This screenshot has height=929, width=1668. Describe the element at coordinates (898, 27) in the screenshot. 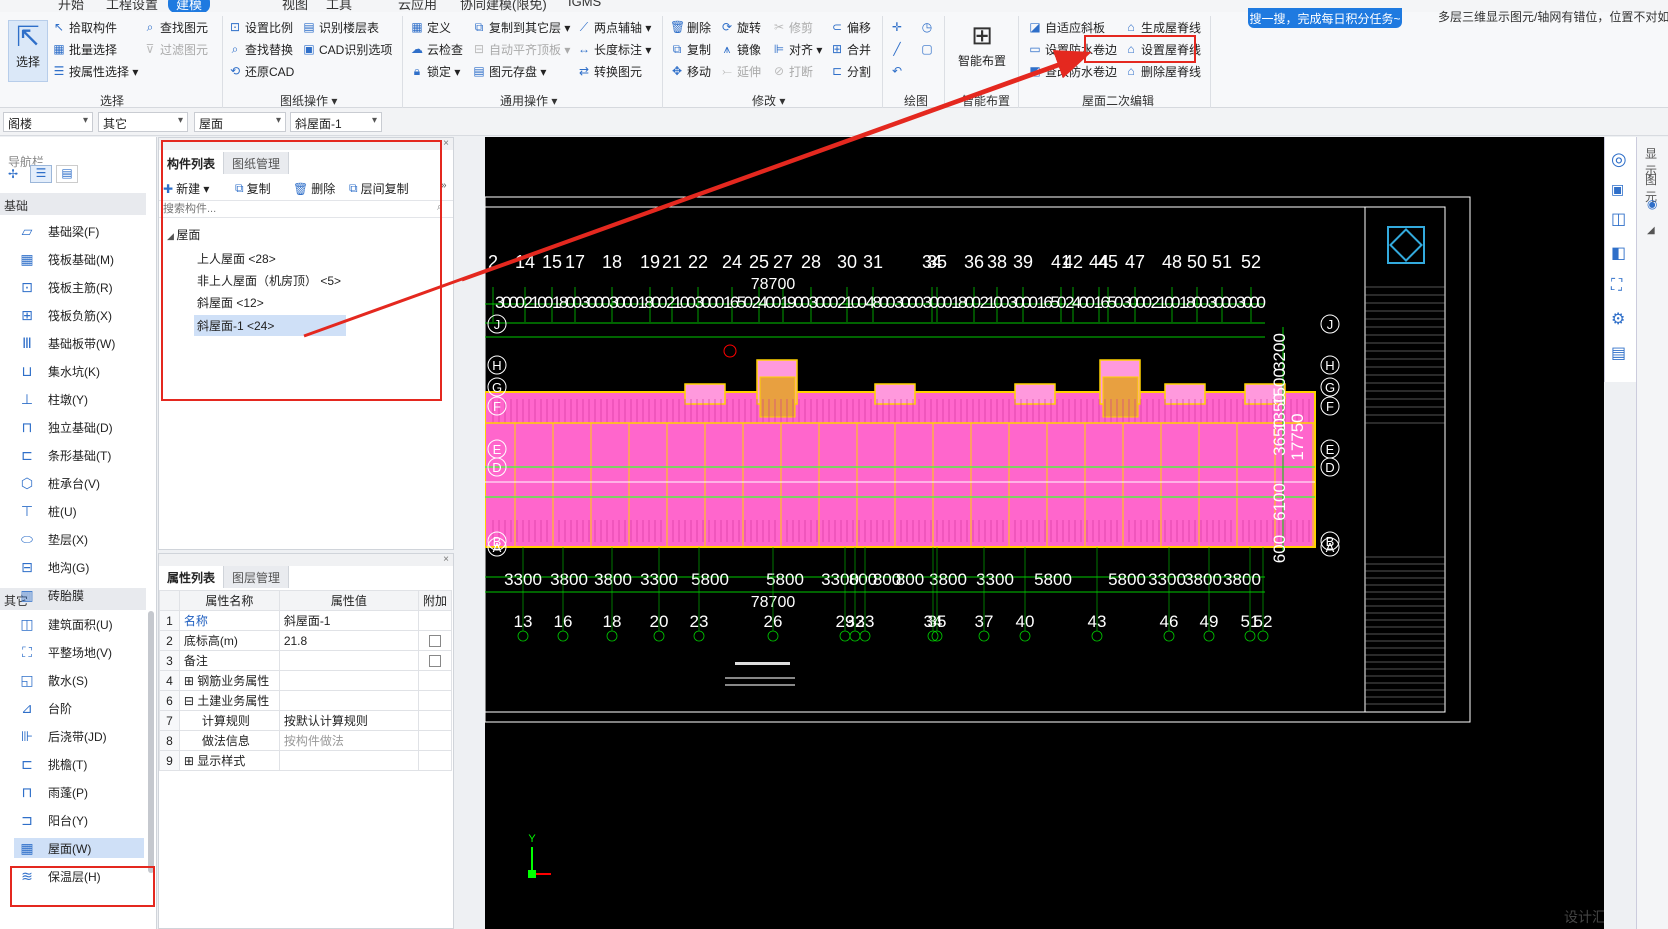

I see `draw-point-button: ✛` at that location.